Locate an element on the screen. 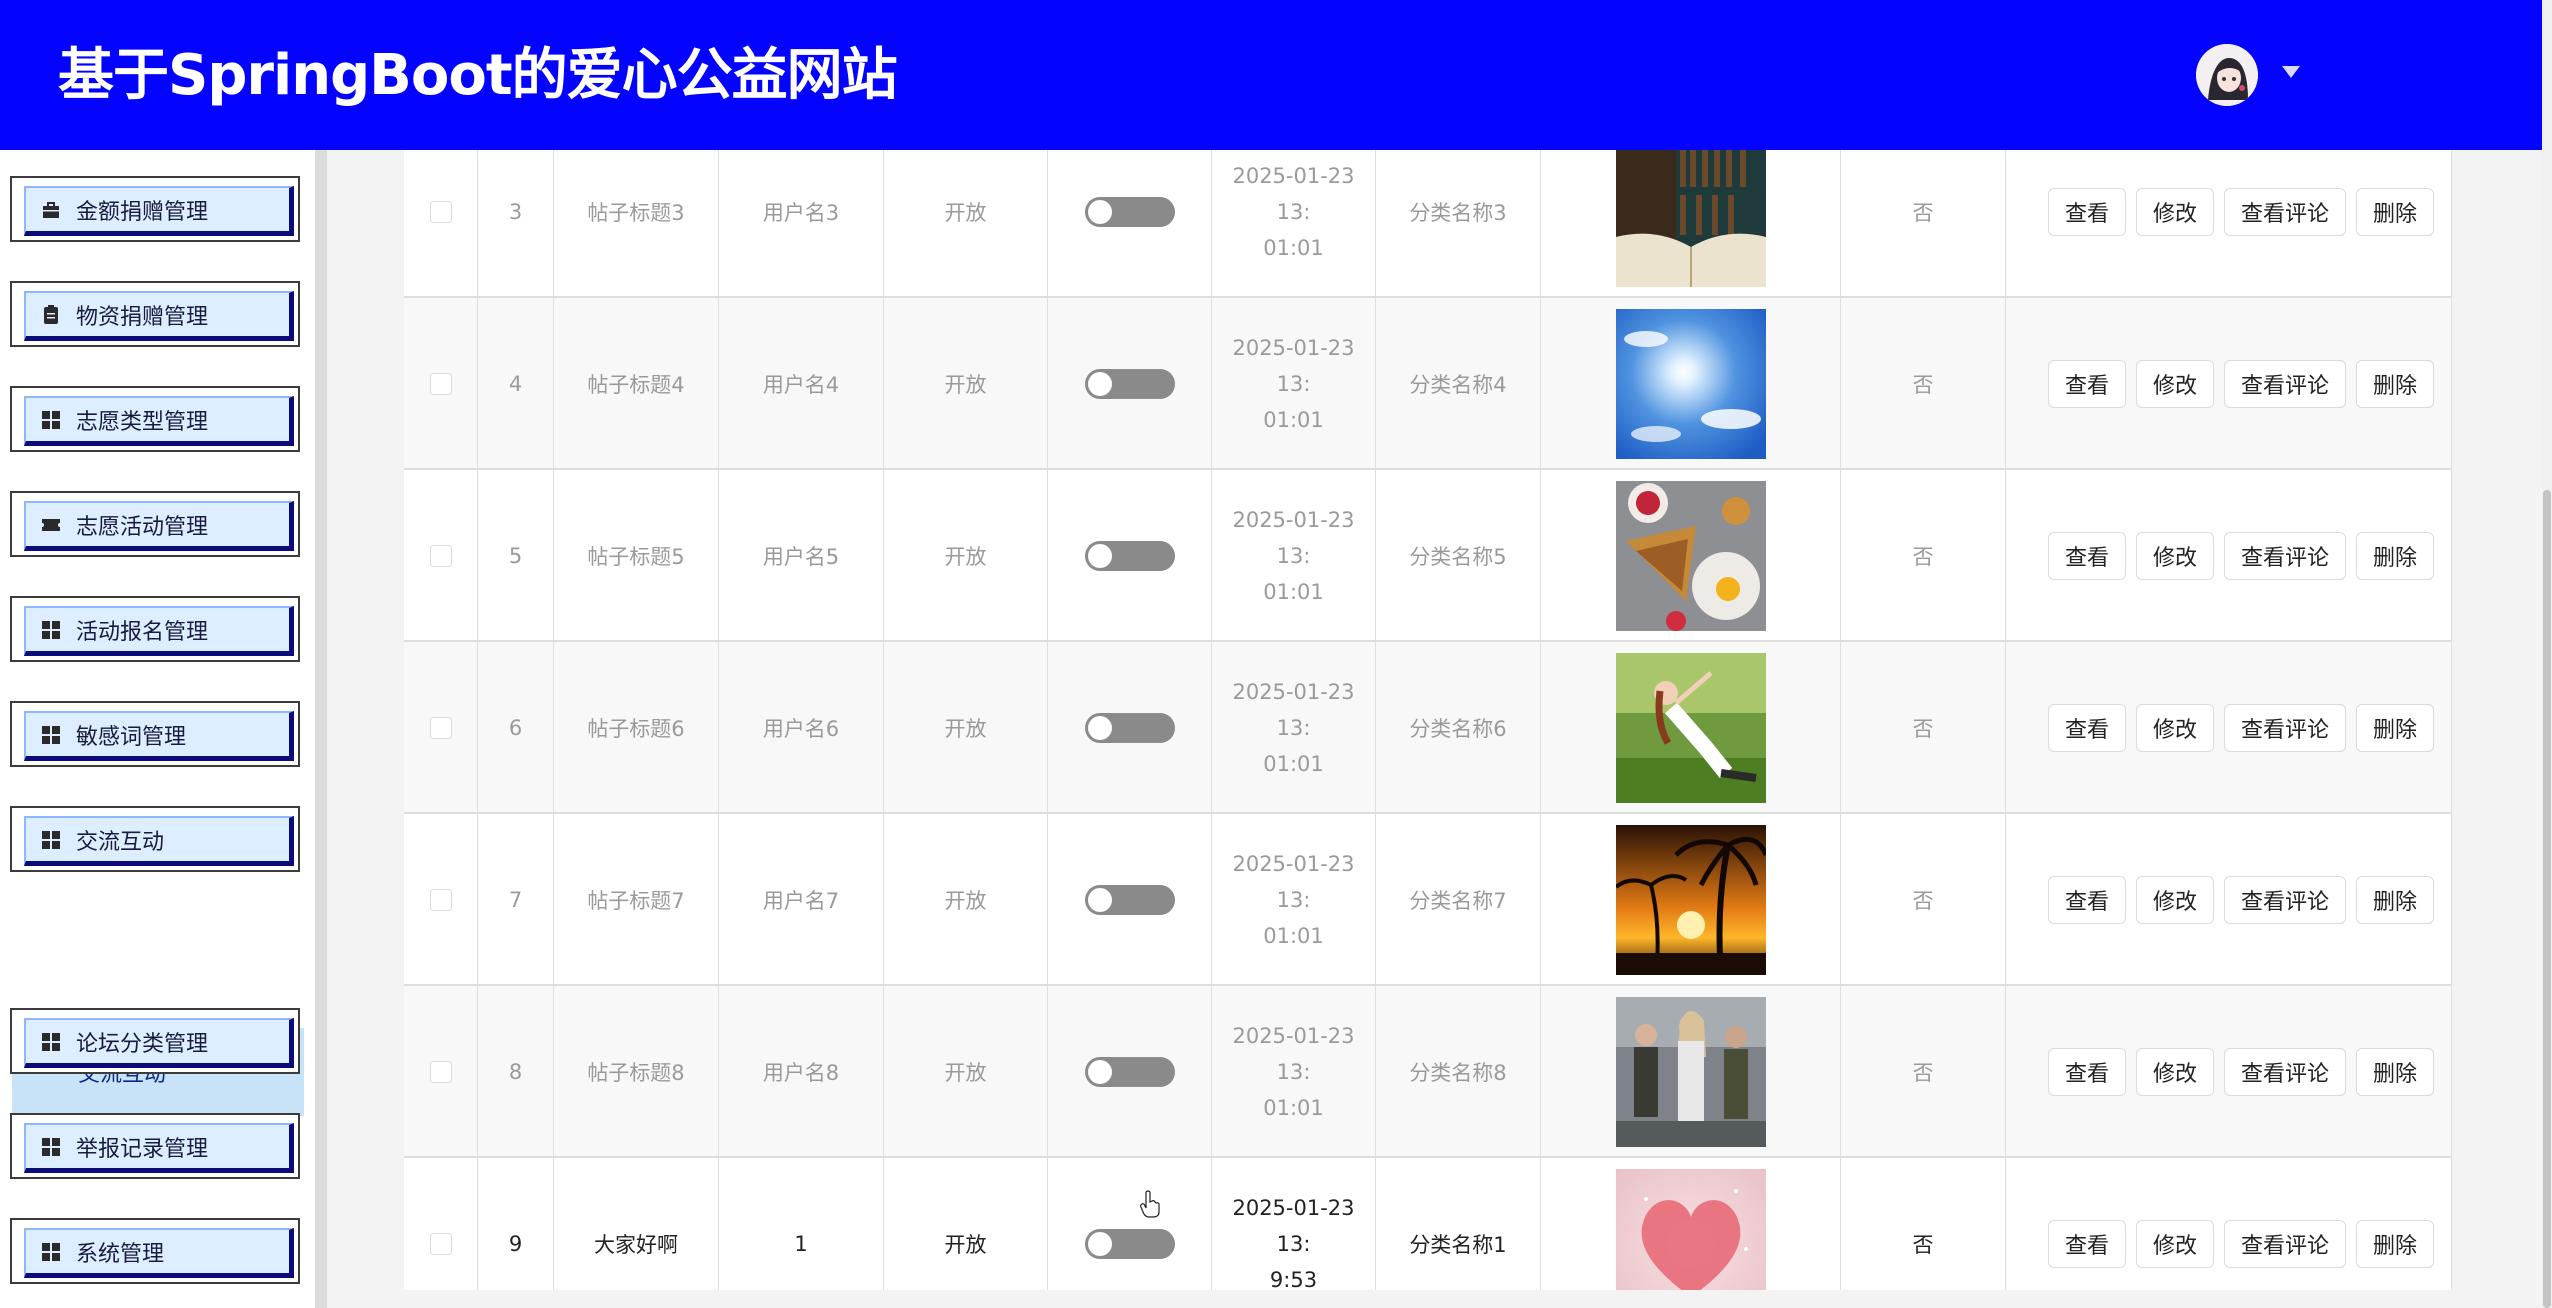 The width and height of the screenshot is (2552, 1308). sidebar-item-sensitive-words: 敏感词管理 is located at coordinates (155, 734).